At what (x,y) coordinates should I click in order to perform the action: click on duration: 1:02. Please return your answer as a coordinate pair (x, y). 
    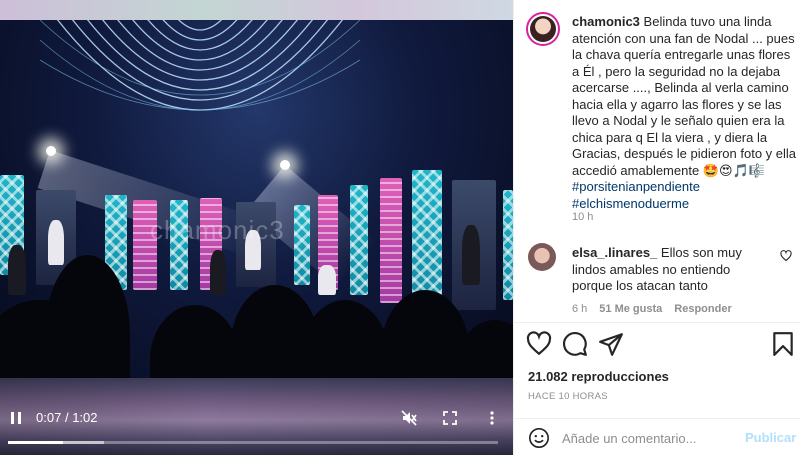
    Looking at the image, I should click on (85, 417).